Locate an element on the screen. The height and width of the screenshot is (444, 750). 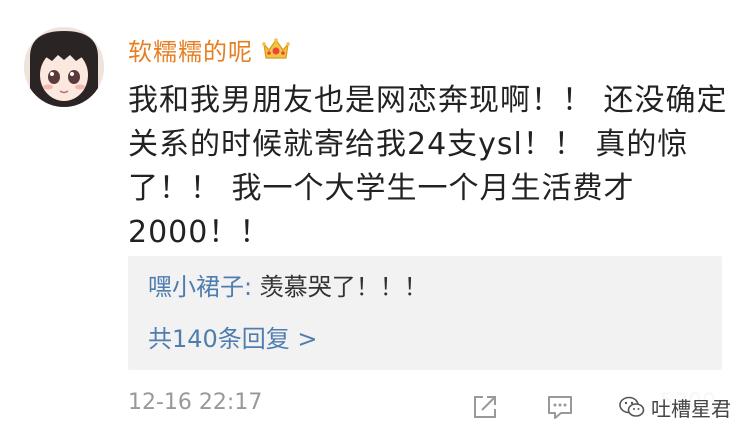
comment-line: 了！！ 我一个大学生一个月生活费才 is located at coordinates (381, 188).